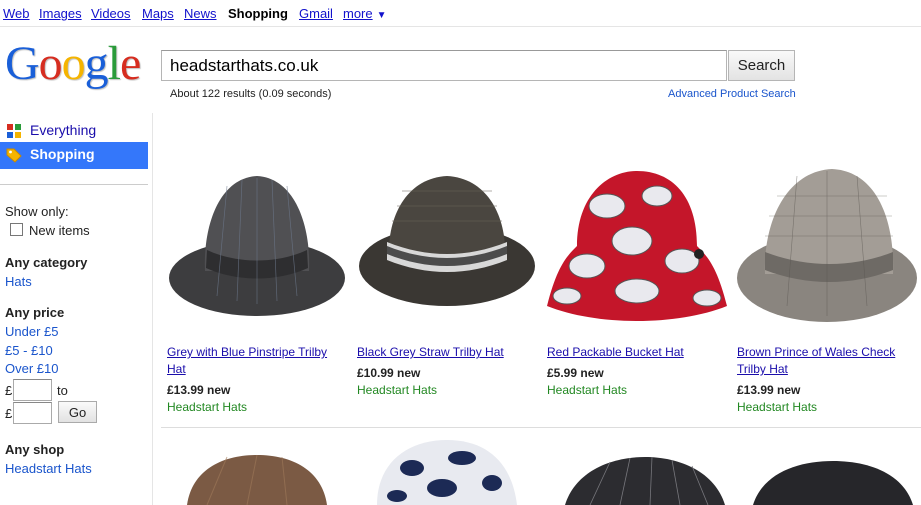 The image size is (921, 505). I want to click on category-link-hats: Hats, so click(18, 281).